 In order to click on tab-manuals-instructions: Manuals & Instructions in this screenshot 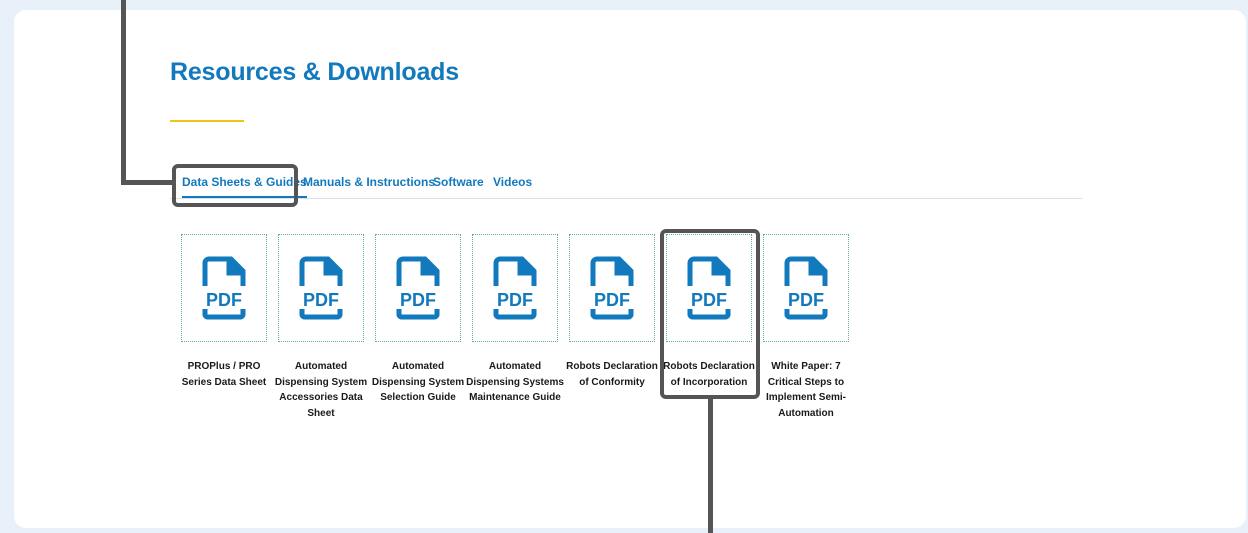, I will do `click(369, 182)`.